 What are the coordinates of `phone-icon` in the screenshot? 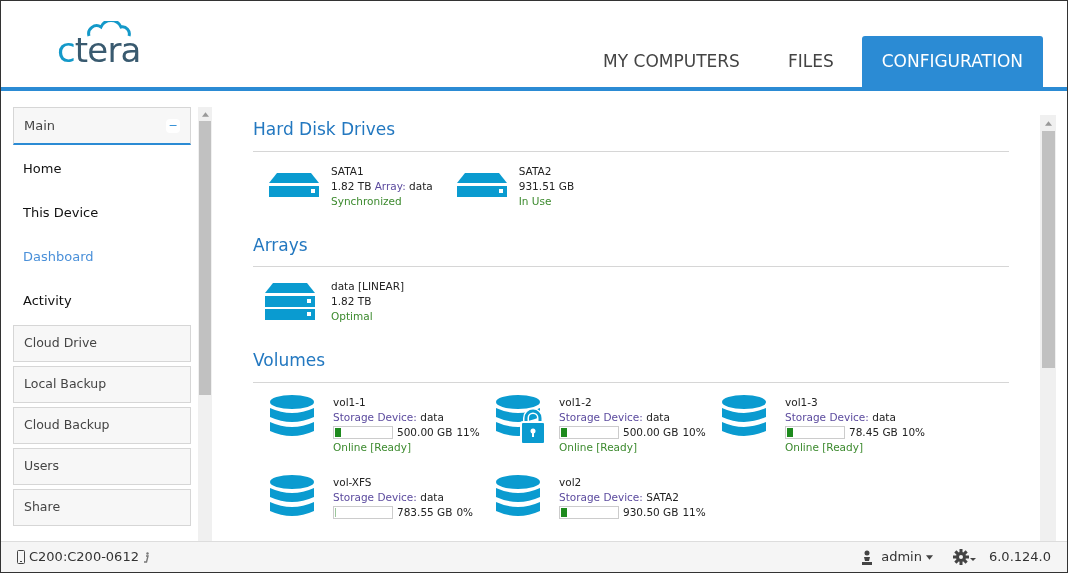 It's located at (21, 557).